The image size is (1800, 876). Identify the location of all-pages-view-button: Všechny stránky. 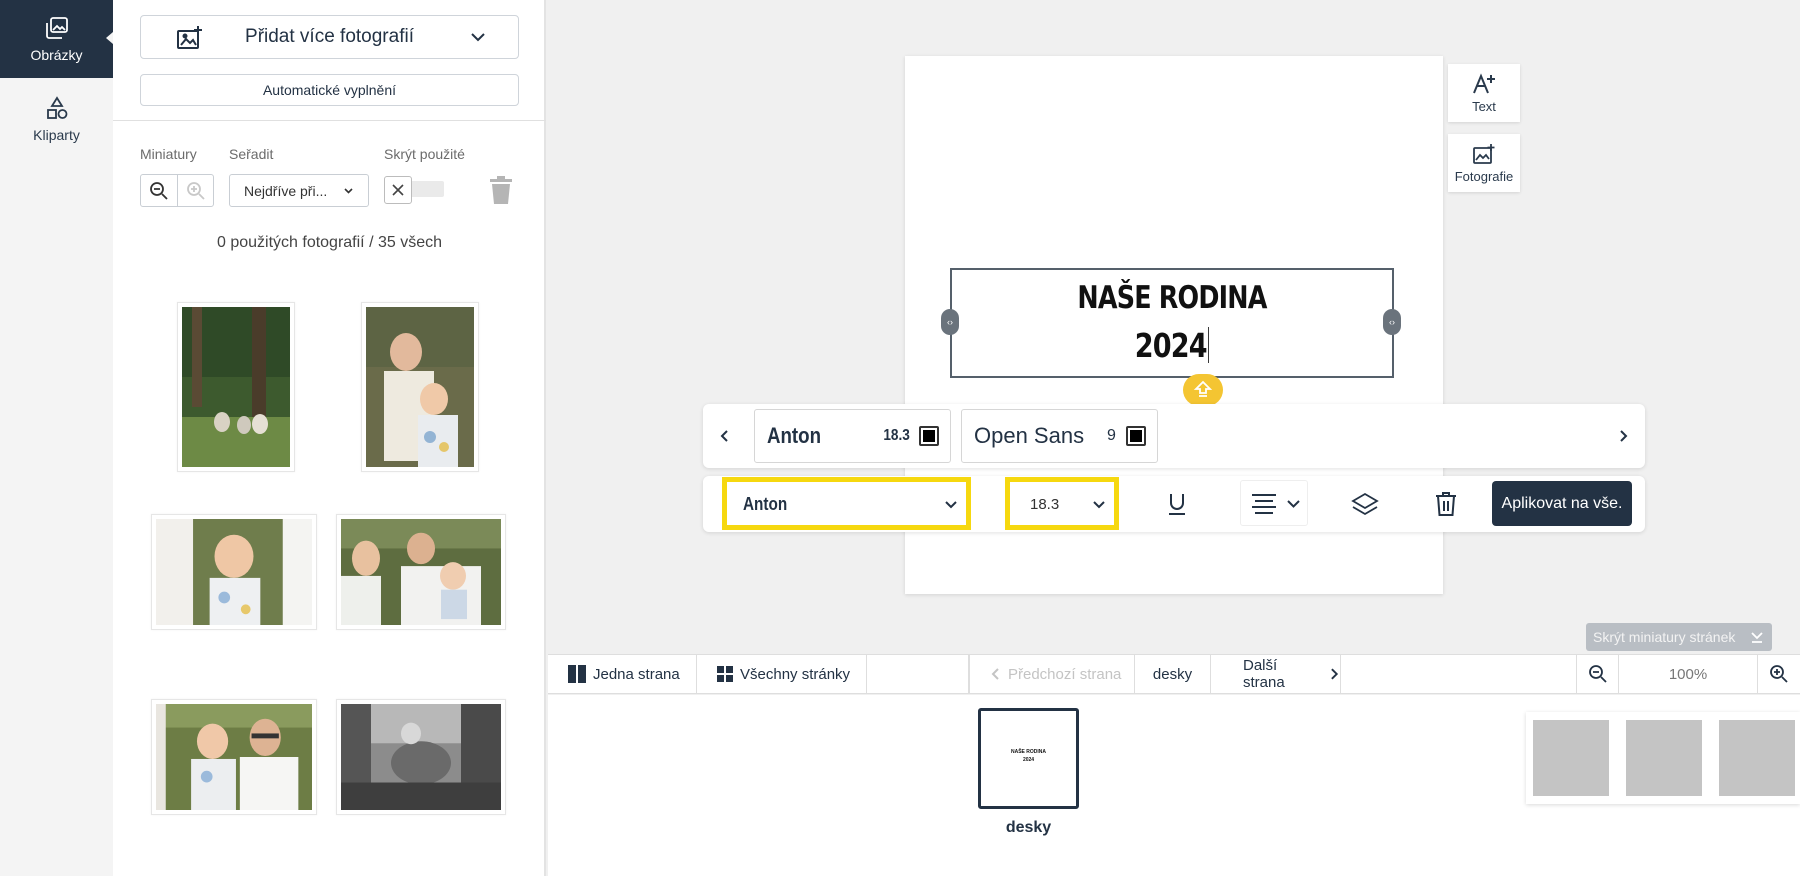
(782, 674).